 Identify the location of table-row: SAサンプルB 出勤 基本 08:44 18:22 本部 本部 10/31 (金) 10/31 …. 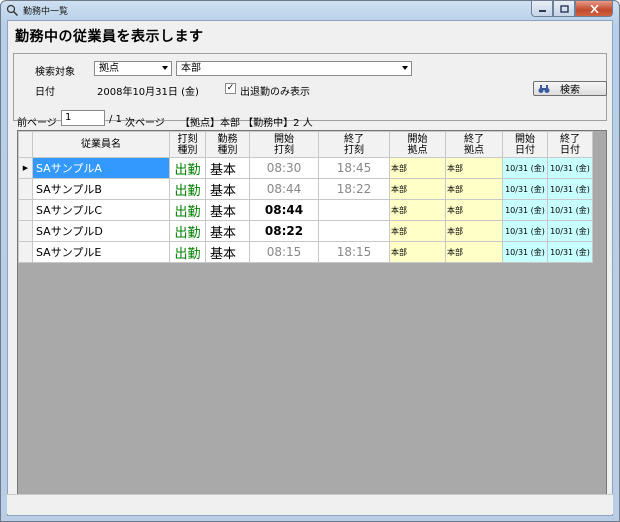
(305, 189).